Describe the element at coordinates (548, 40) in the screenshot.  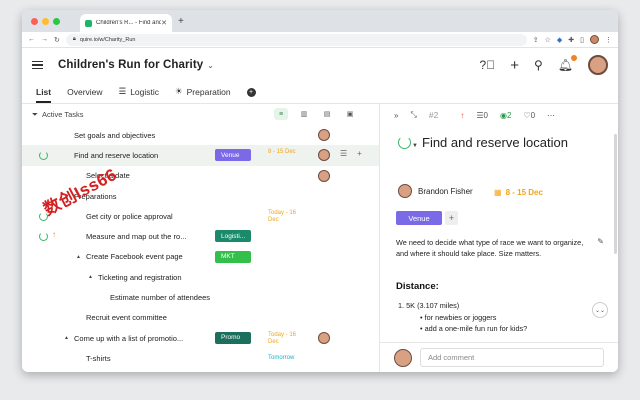
I see `bookmark-star-icon: ☆` at that location.